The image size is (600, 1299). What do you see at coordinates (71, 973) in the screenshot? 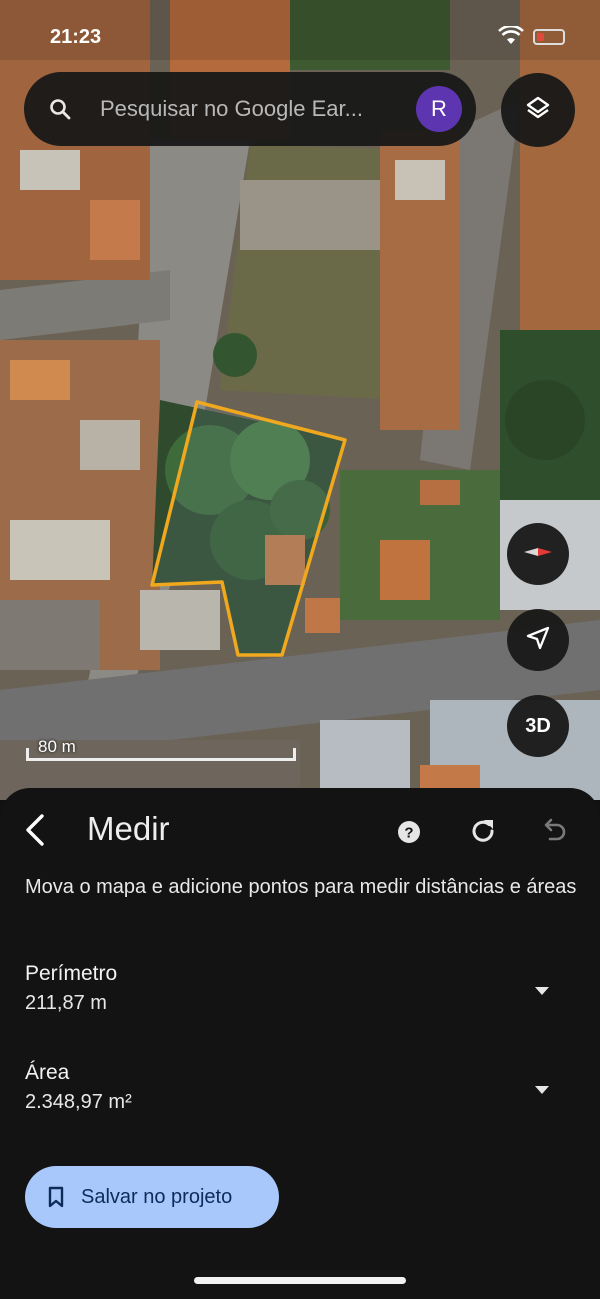
I see `perimeter-label: Perímetro` at bounding box center [71, 973].